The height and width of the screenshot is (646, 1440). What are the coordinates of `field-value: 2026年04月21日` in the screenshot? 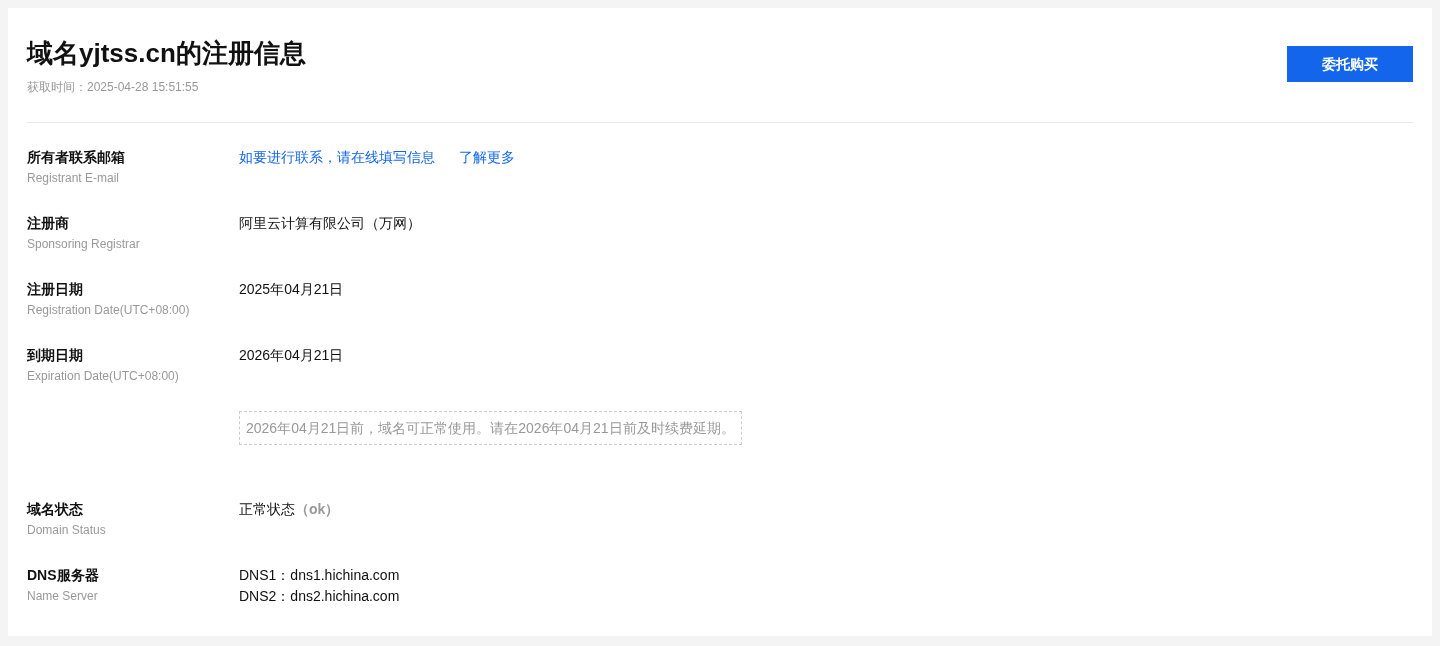 It's located at (291, 355).